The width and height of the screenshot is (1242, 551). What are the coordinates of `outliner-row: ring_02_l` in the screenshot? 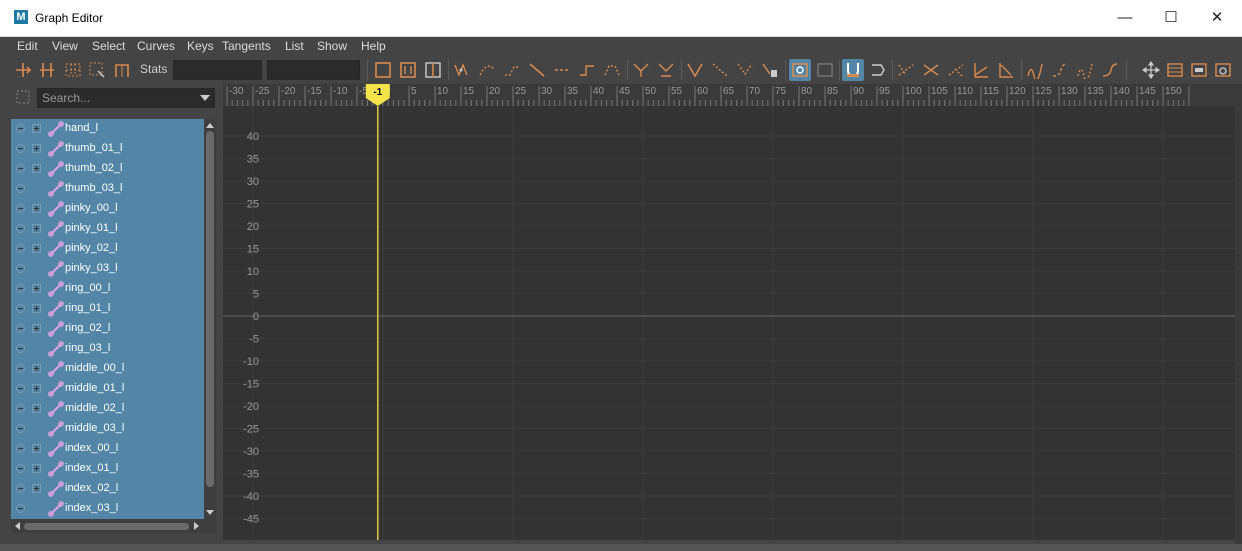 It's located at (107, 329).